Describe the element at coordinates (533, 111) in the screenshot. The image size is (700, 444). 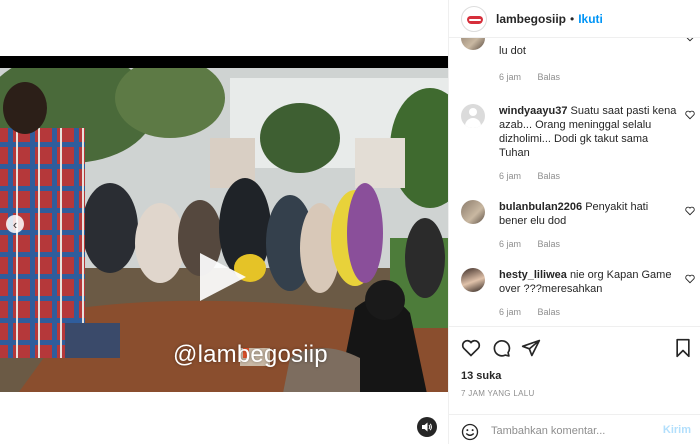
I see `comment-username: windyaayu37` at that location.